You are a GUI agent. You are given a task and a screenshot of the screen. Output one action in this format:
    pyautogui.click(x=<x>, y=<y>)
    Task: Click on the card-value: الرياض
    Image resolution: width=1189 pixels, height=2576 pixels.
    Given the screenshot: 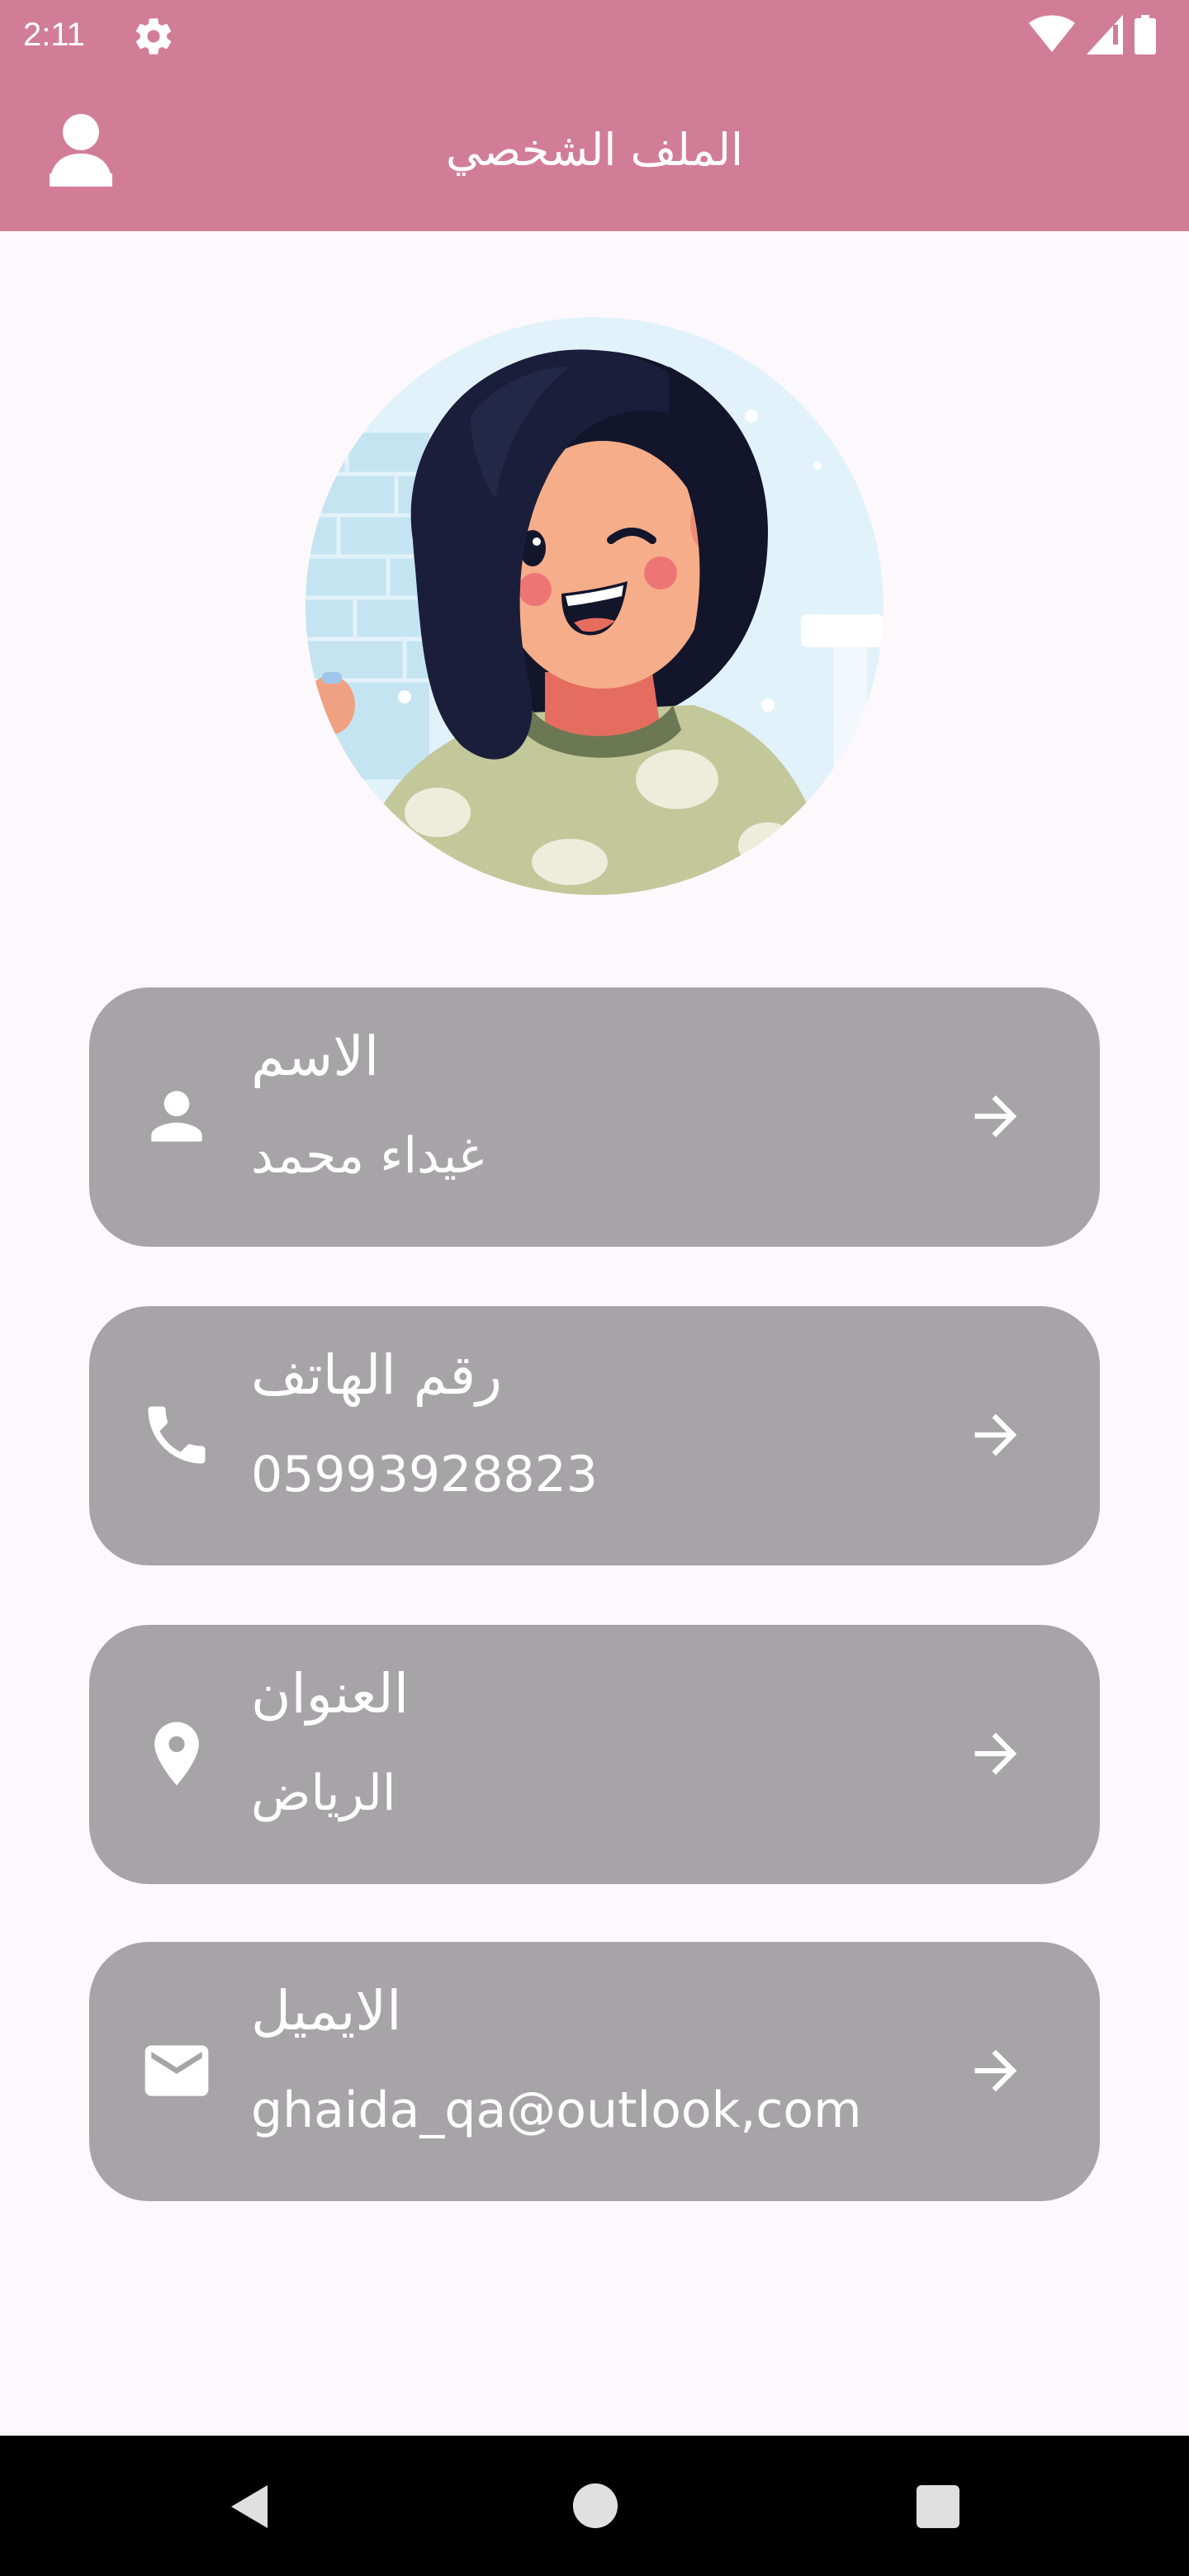 What is the action you would take?
    pyautogui.click(x=323, y=1793)
    